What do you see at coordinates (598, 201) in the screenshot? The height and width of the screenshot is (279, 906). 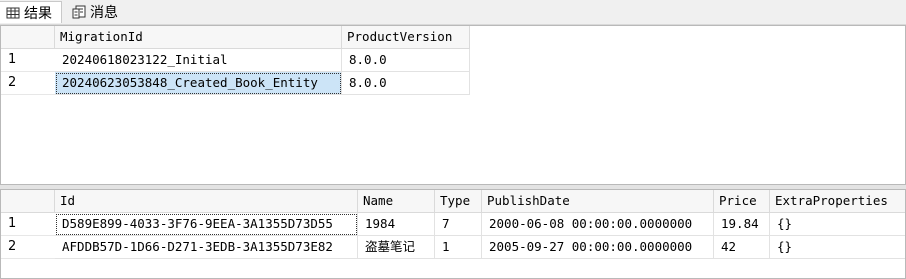 I see `column-header: PublishDate` at bounding box center [598, 201].